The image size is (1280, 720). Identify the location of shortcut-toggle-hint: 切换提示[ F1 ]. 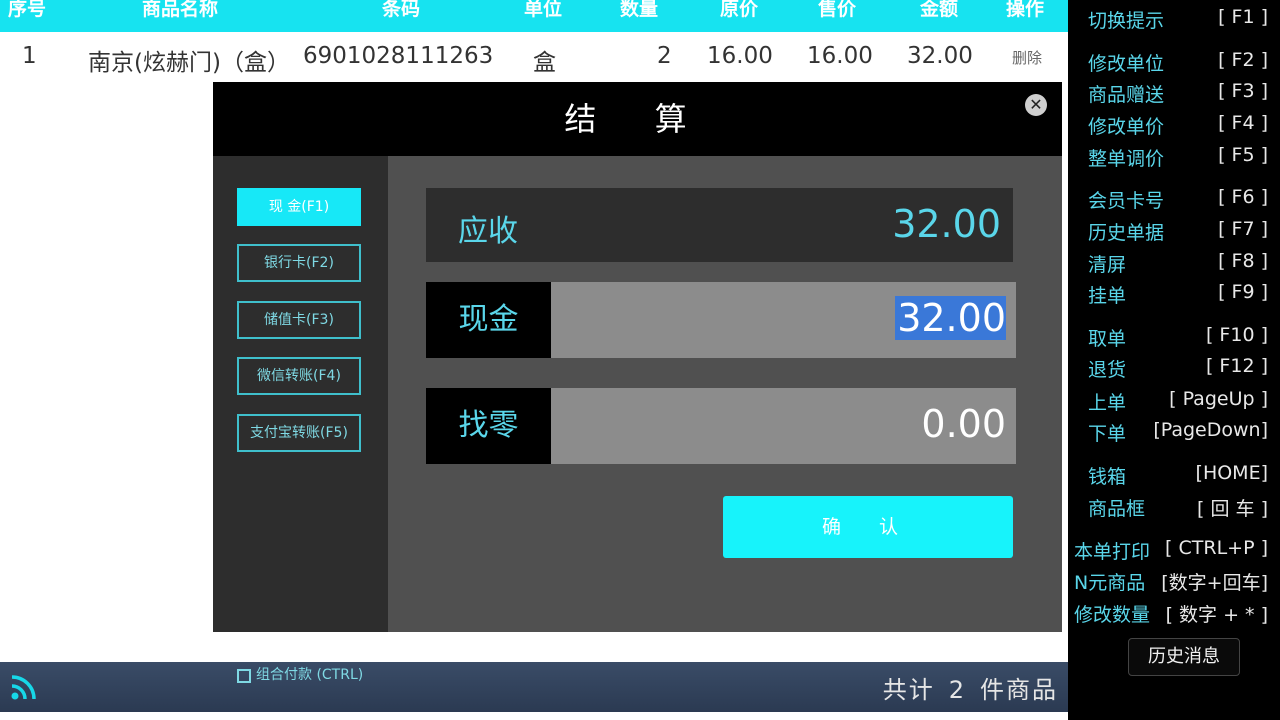
(1174, 19).